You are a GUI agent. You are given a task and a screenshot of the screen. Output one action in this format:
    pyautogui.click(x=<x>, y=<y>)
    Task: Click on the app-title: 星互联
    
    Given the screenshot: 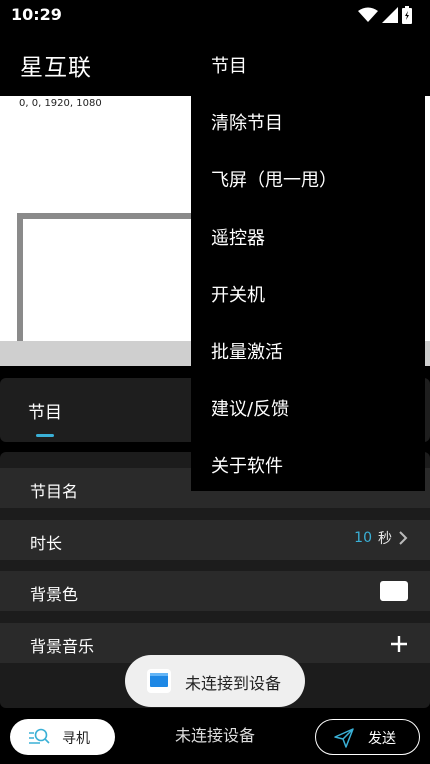 What is the action you would take?
    pyautogui.click(x=56, y=68)
    